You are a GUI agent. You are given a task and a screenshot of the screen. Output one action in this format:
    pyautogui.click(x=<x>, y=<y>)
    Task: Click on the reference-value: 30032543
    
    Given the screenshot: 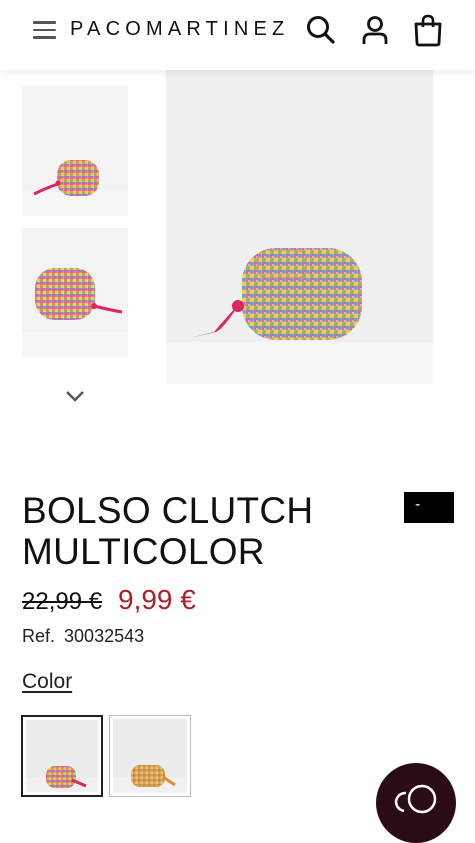 What is the action you would take?
    pyautogui.click(x=104, y=636)
    